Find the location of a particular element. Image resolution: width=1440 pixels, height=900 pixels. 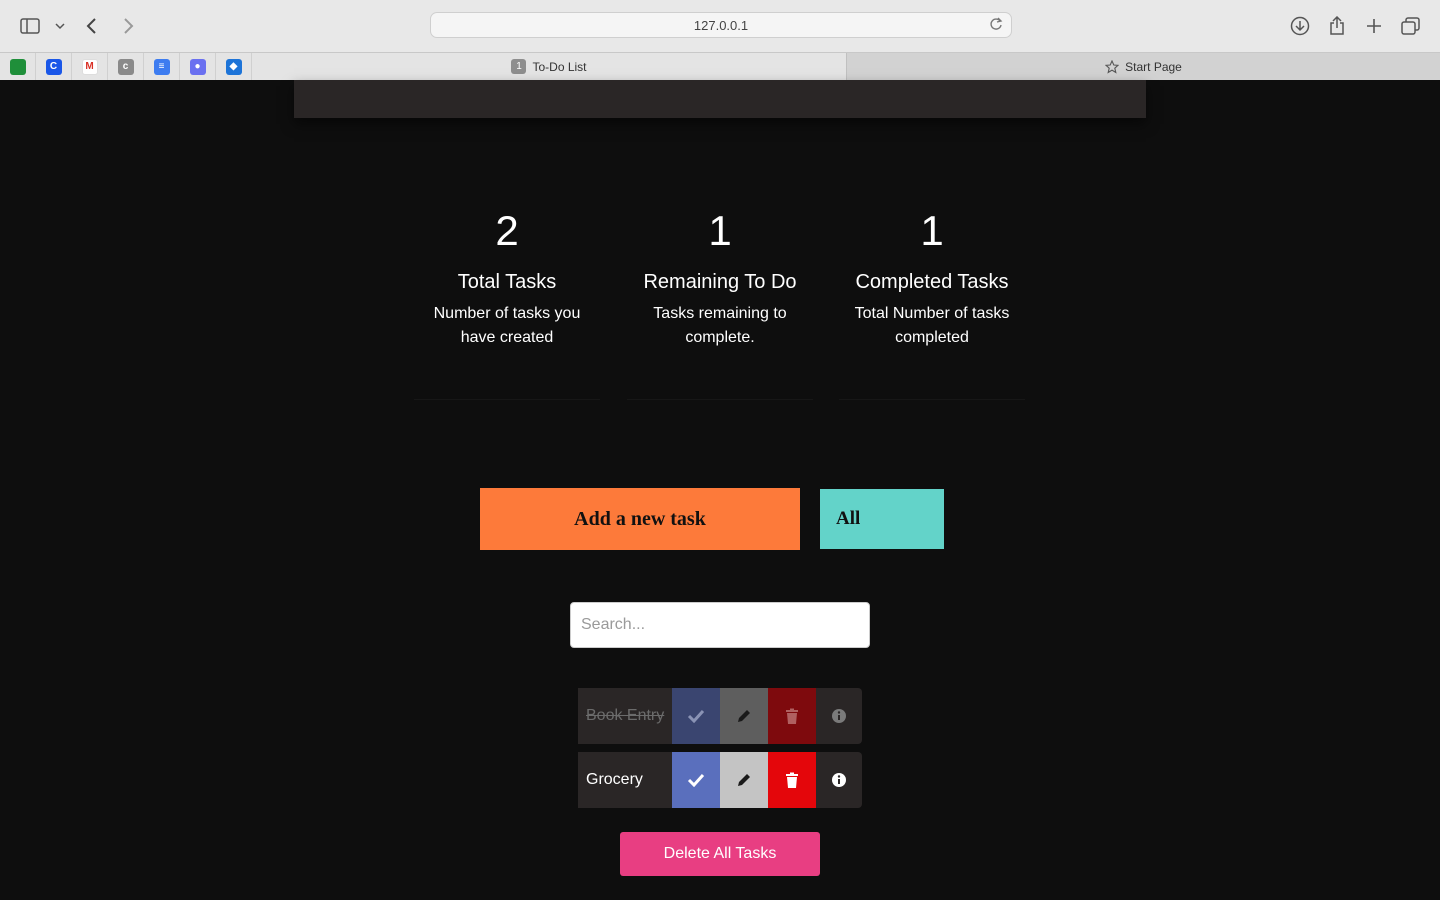

tab-label: Start Page is located at coordinates (1153, 66).